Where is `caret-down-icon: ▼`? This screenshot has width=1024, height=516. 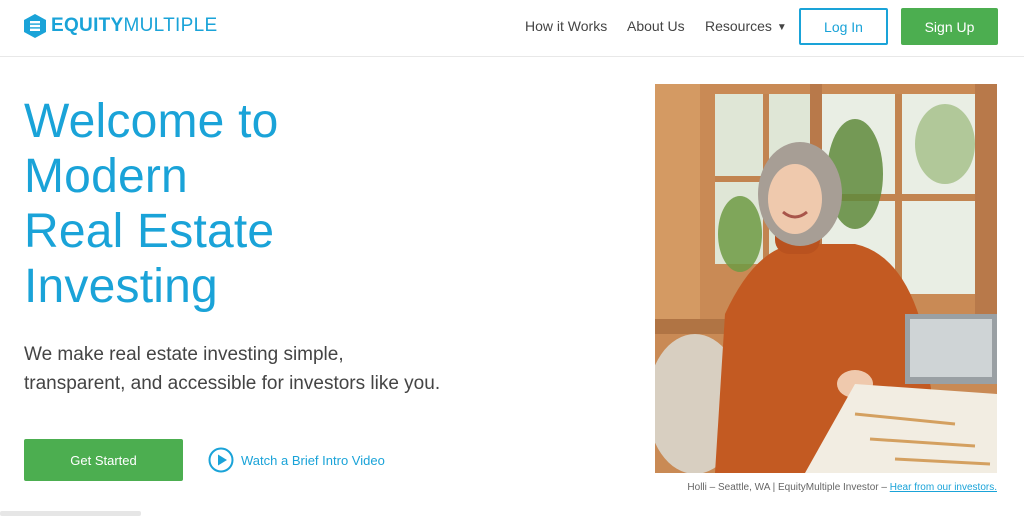
caret-down-icon: ▼ is located at coordinates (781, 27).